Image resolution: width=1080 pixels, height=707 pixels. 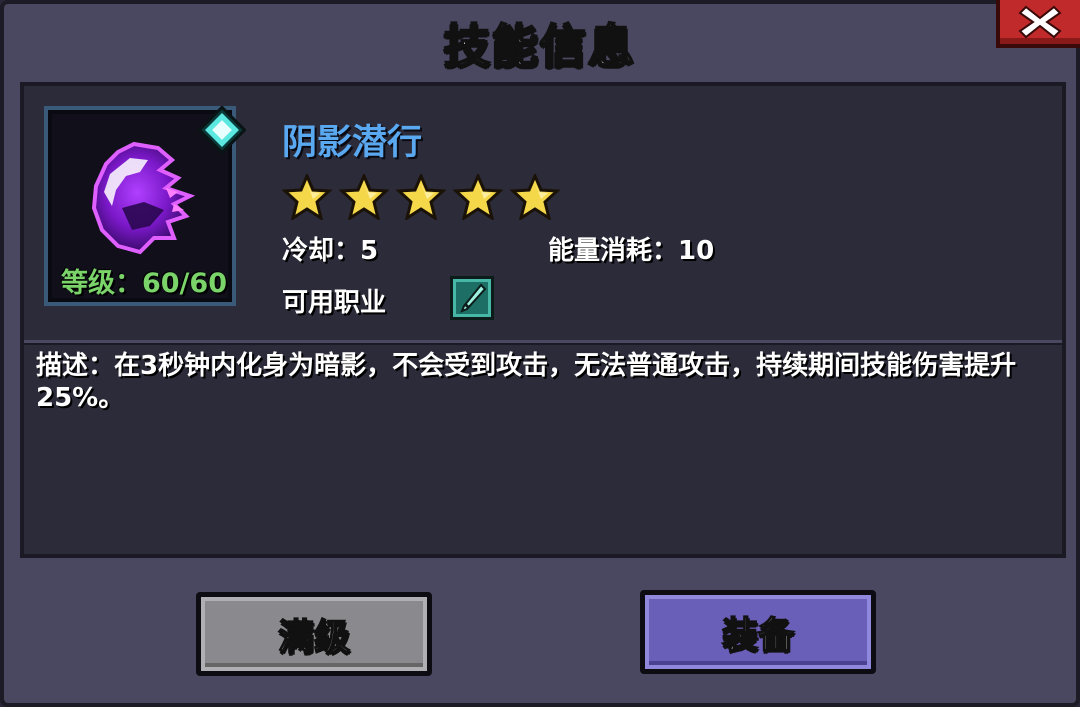 I want to click on close-button, so click(x=1038, y=24).